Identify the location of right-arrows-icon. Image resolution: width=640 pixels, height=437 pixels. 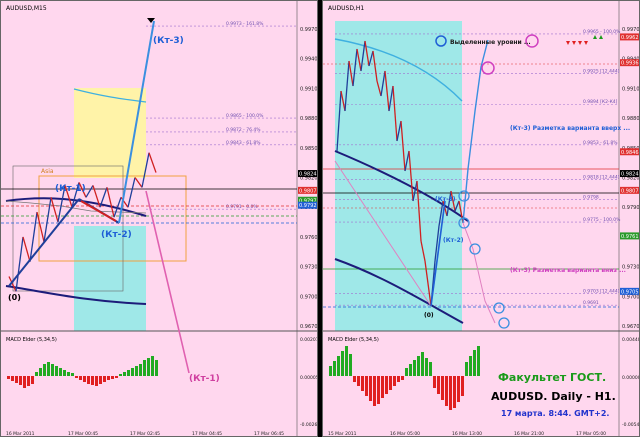
(577, 43).